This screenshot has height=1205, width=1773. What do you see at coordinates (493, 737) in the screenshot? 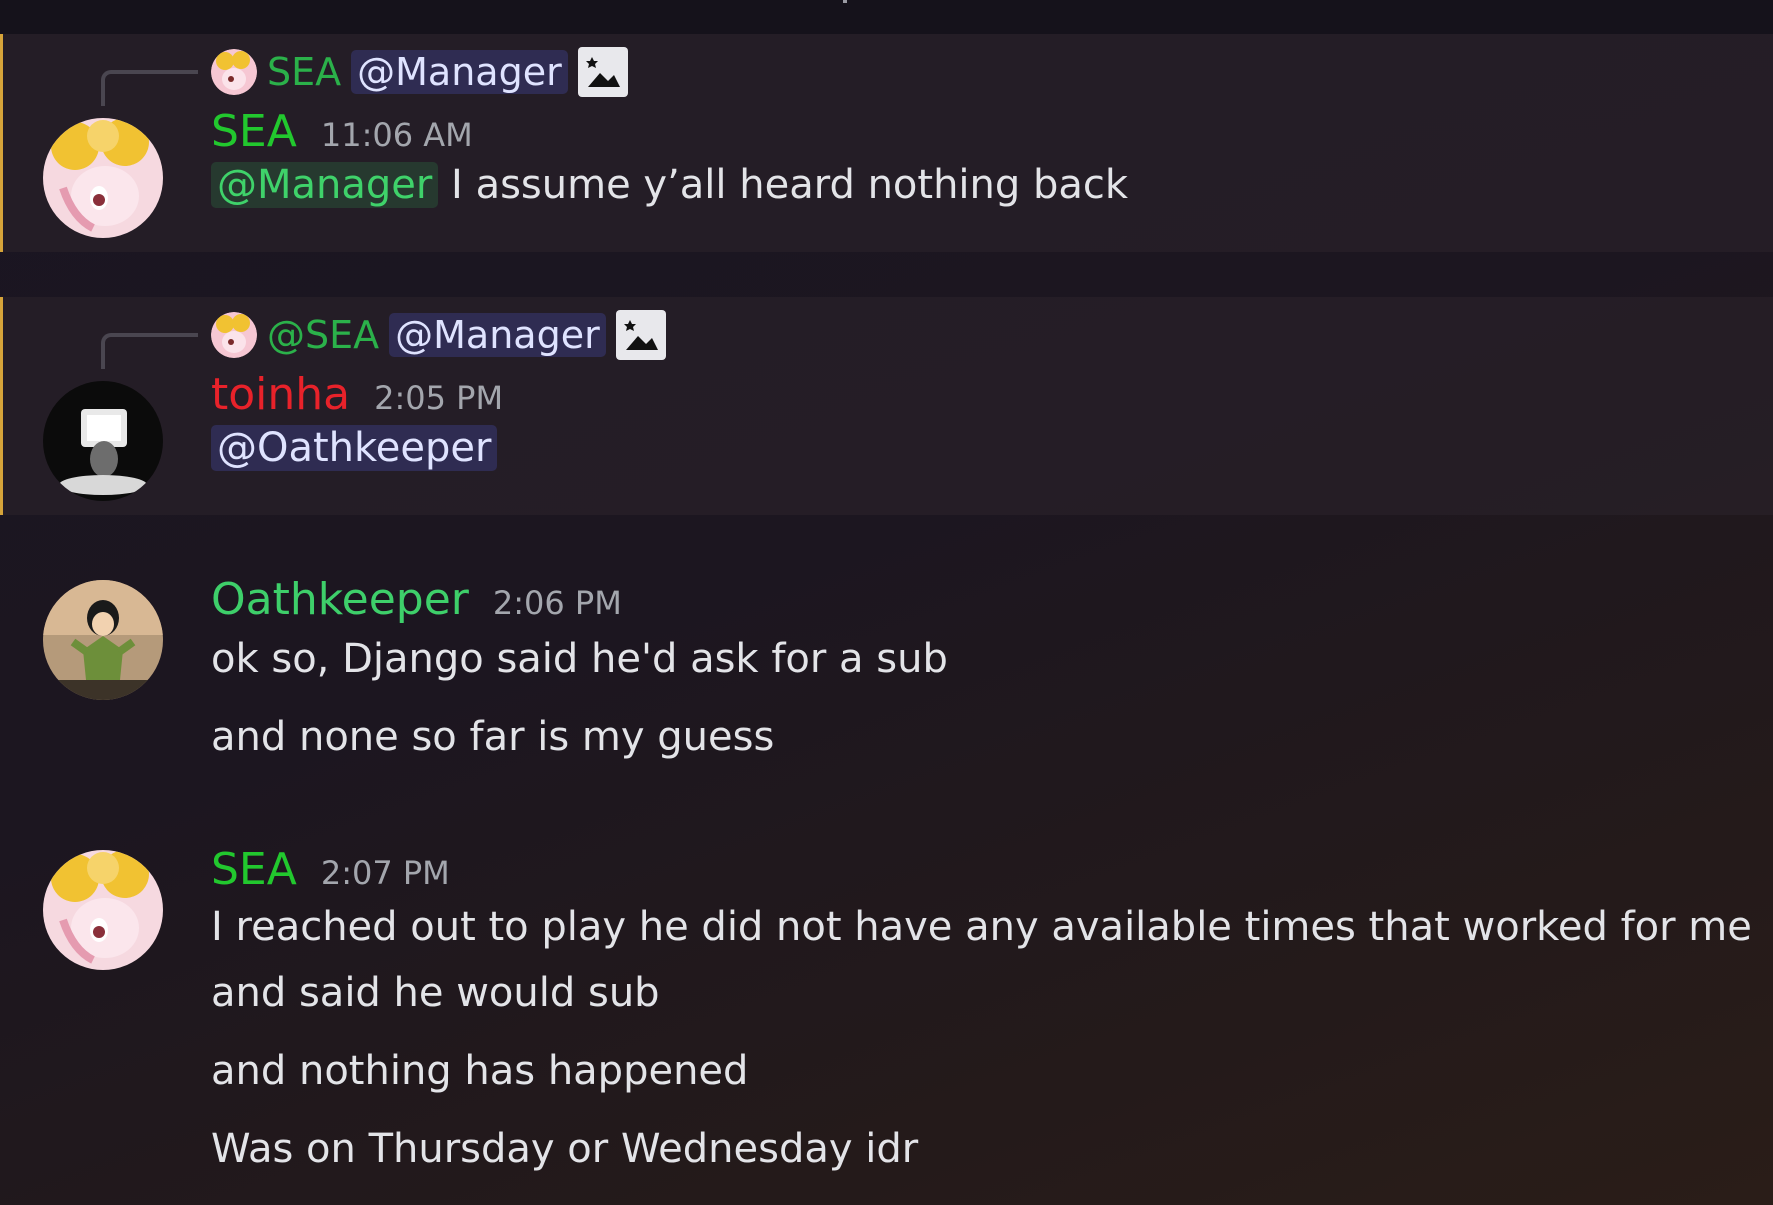
I see `message-line: and none so far is my guess` at bounding box center [493, 737].